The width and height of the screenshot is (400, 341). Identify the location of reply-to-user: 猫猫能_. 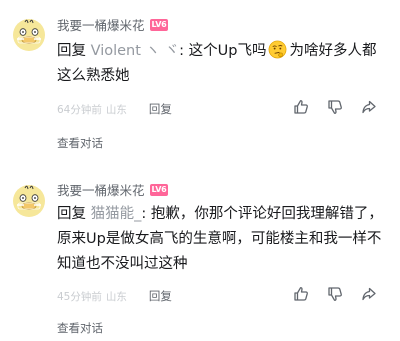
(116, 214).